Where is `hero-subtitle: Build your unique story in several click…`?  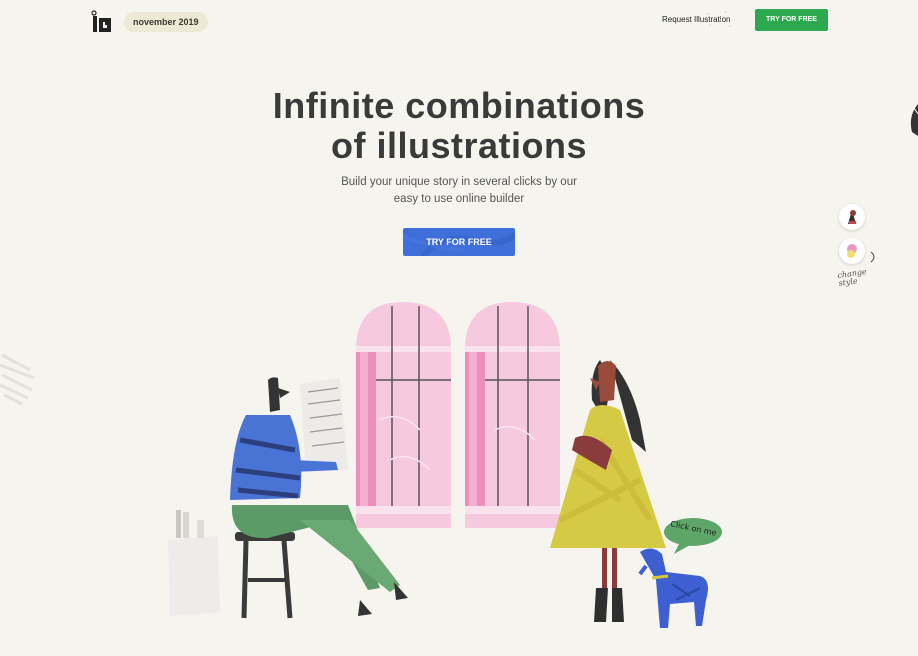 hero-subtitle: Build your unique story in several click… is located at coordinates (459, 191).